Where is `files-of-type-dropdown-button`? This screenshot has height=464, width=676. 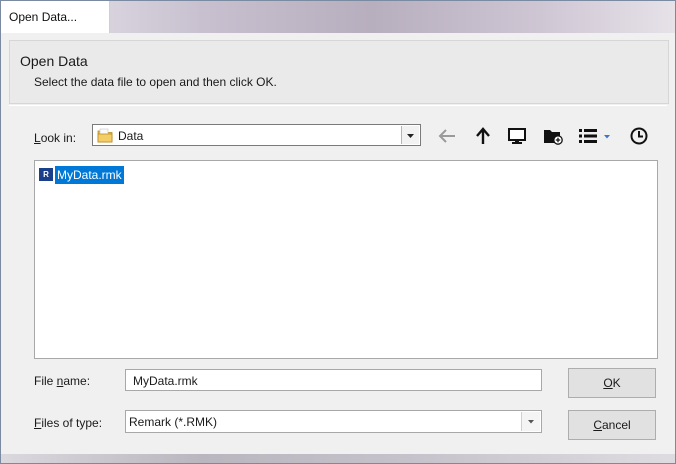
files-of-type-dropdown-button is located at coordinates (530, 421).